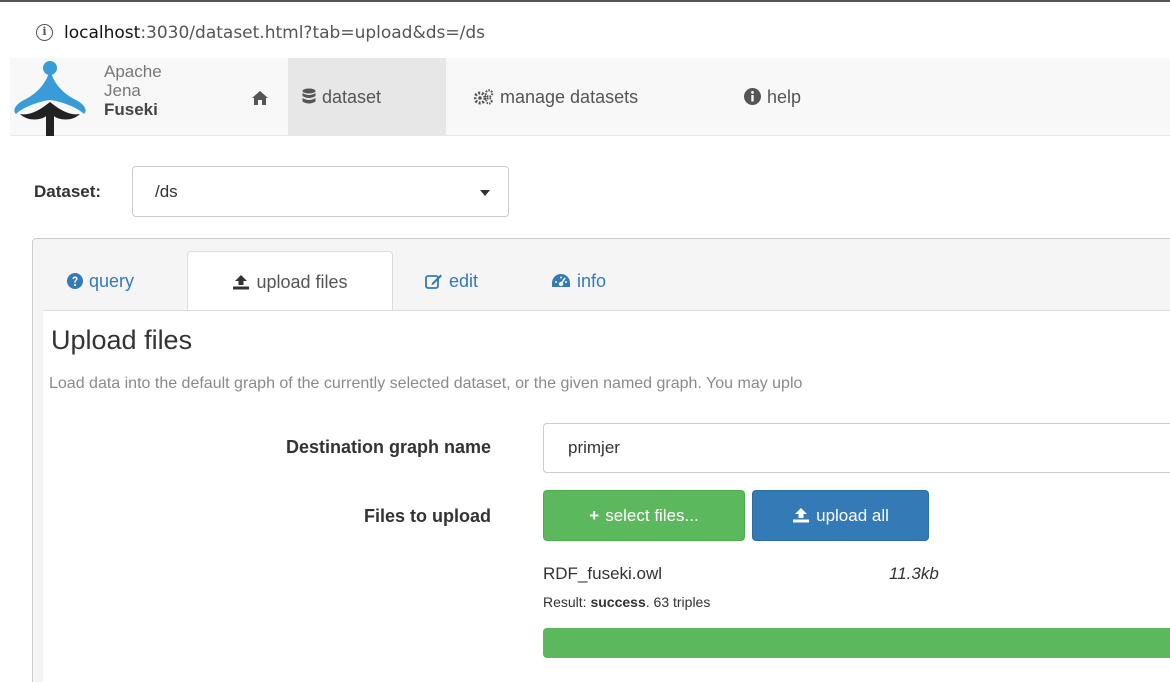 The height and width of the screenshot is (682, 1170). I want to click on dataset-tabs: query upload files edit info, so click(601, 275).